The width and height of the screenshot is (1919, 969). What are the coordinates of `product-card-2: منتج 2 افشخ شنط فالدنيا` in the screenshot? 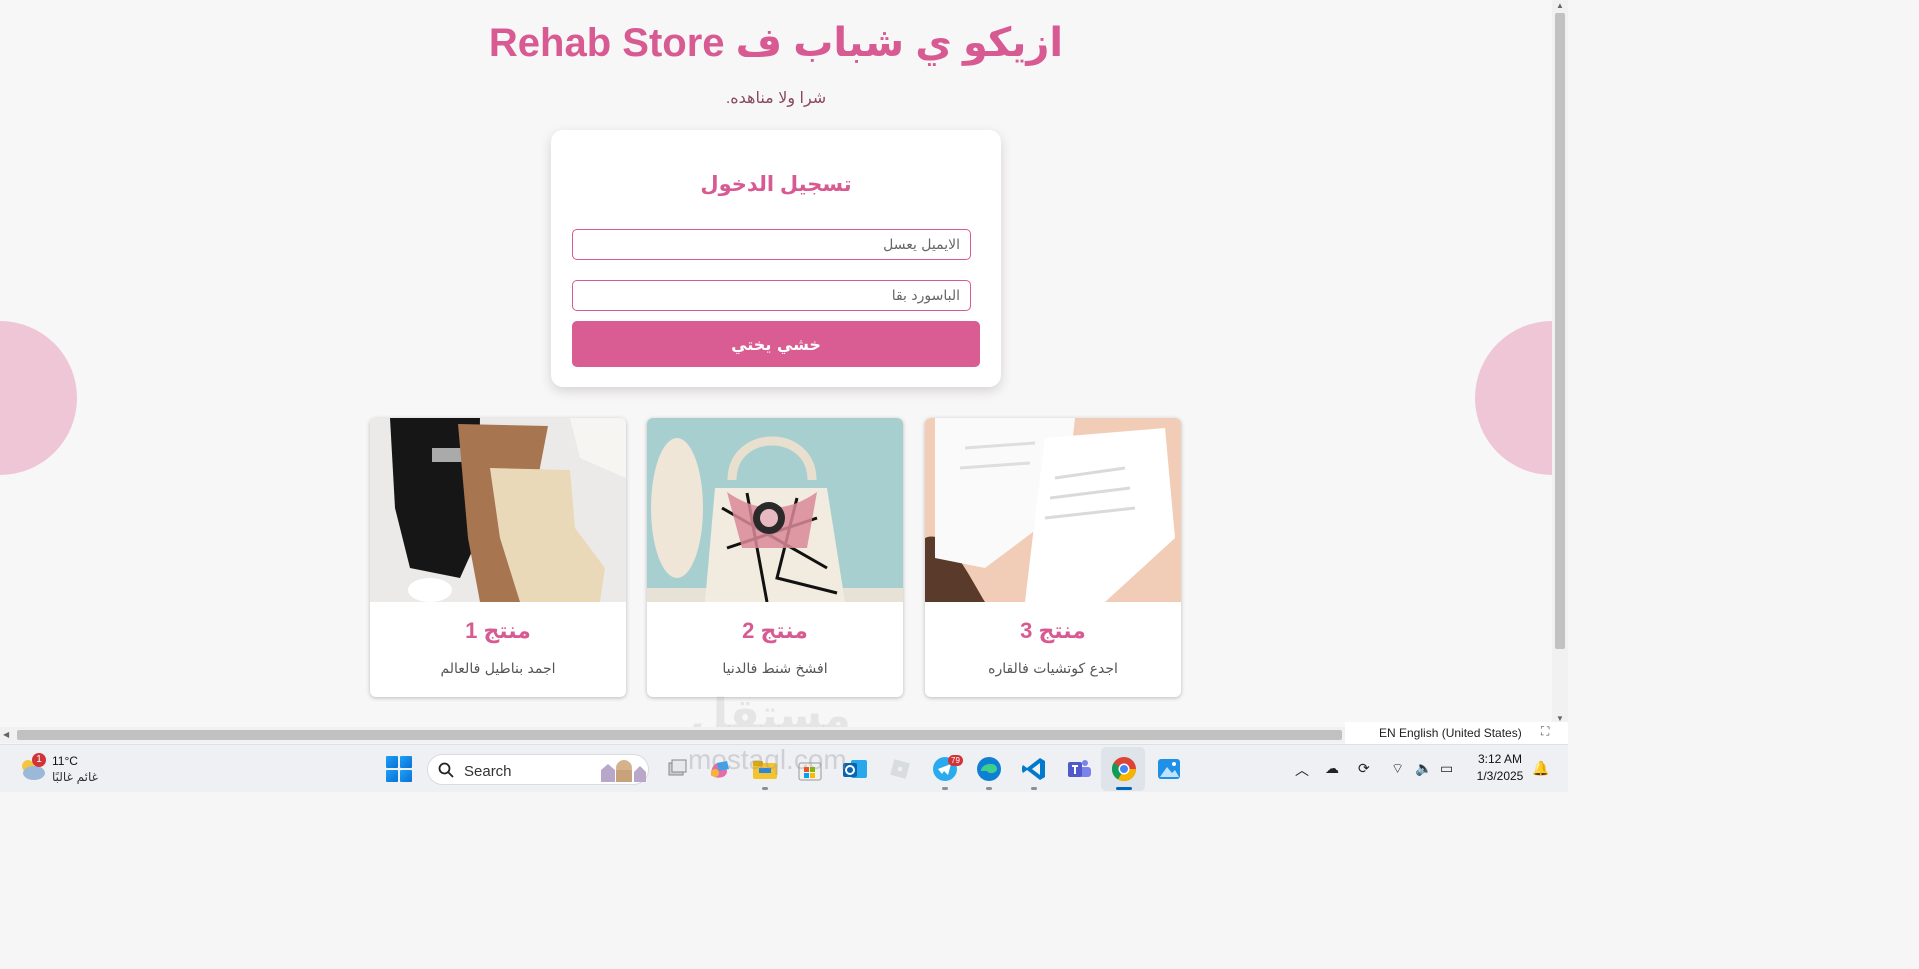 It's located at (775, 557).